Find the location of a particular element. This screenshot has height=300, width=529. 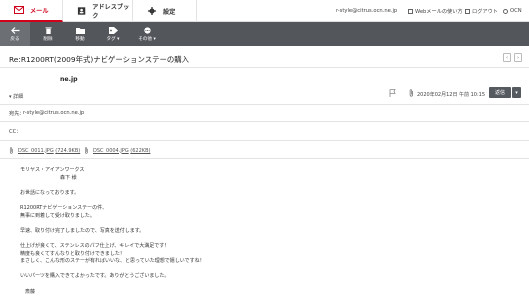

attachment-name: DSC_0011.JPG is located at coordinates (36, 150).